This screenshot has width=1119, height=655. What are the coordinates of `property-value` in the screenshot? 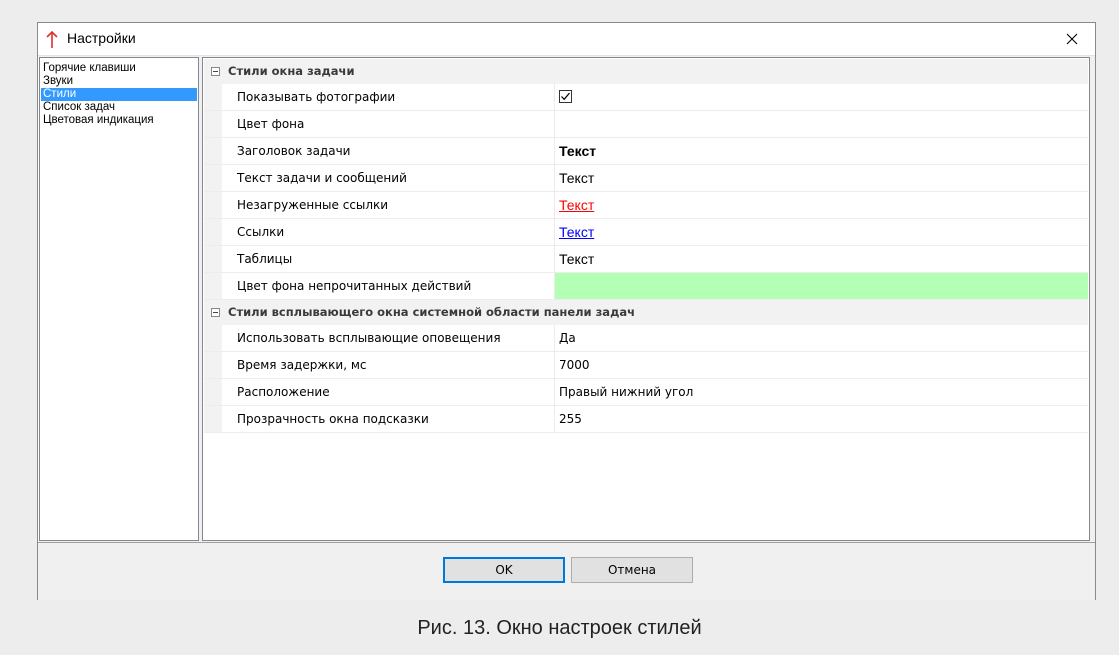 It's located at (821, 97).